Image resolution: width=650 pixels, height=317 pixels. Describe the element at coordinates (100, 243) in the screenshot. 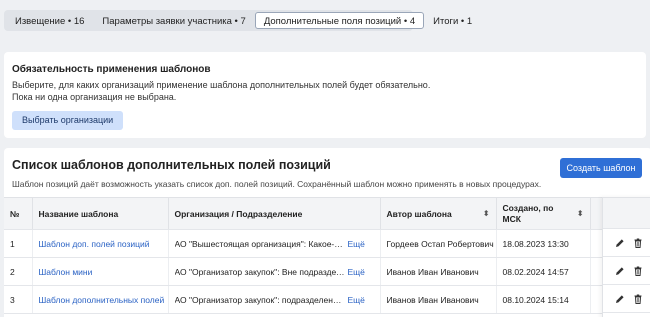

I see `template-name-link: Шаблон доп. полей позиций` at that location.